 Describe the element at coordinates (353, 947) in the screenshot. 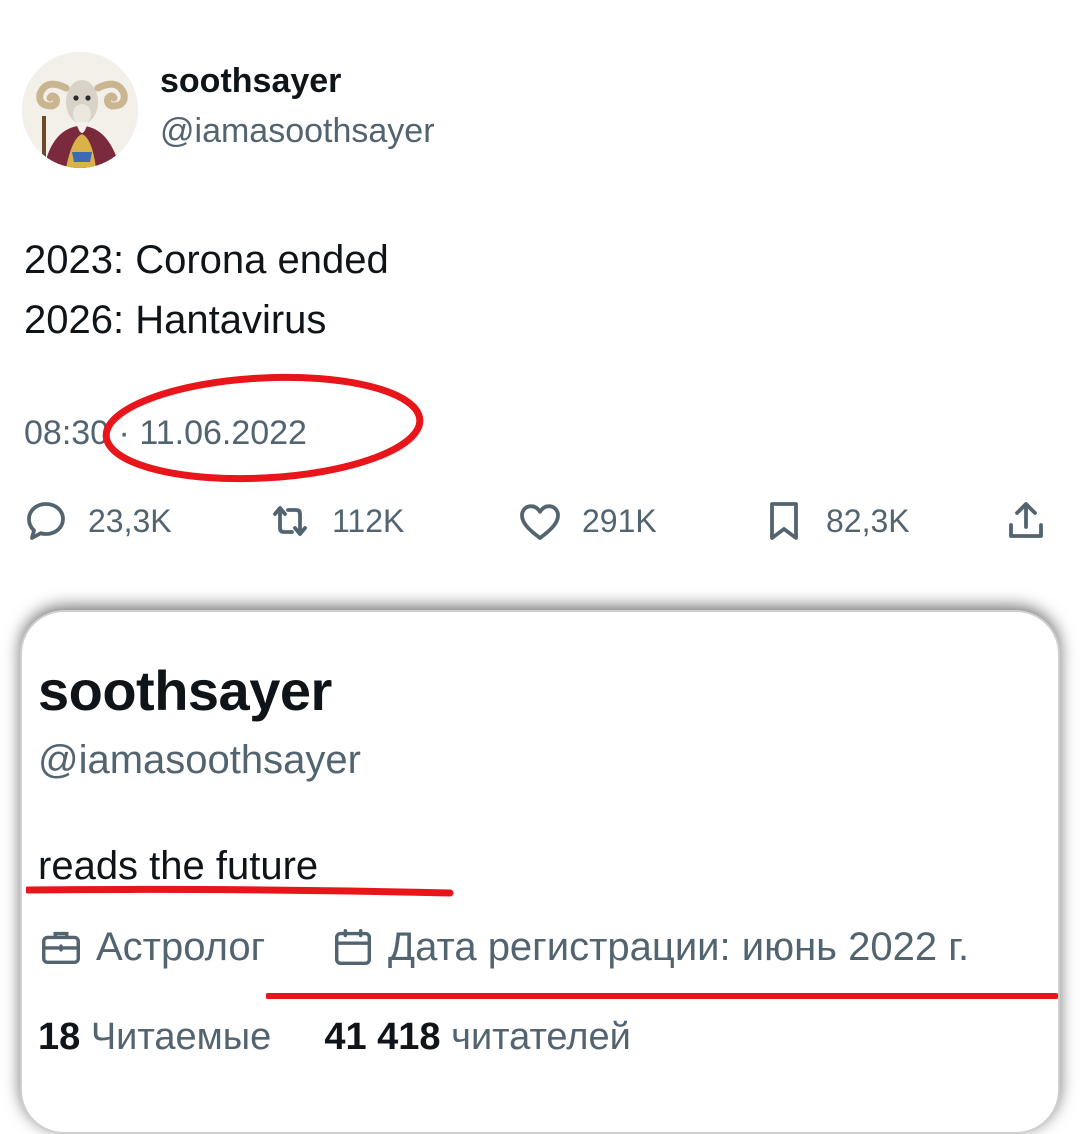

I see `calendar-icon` at that location.